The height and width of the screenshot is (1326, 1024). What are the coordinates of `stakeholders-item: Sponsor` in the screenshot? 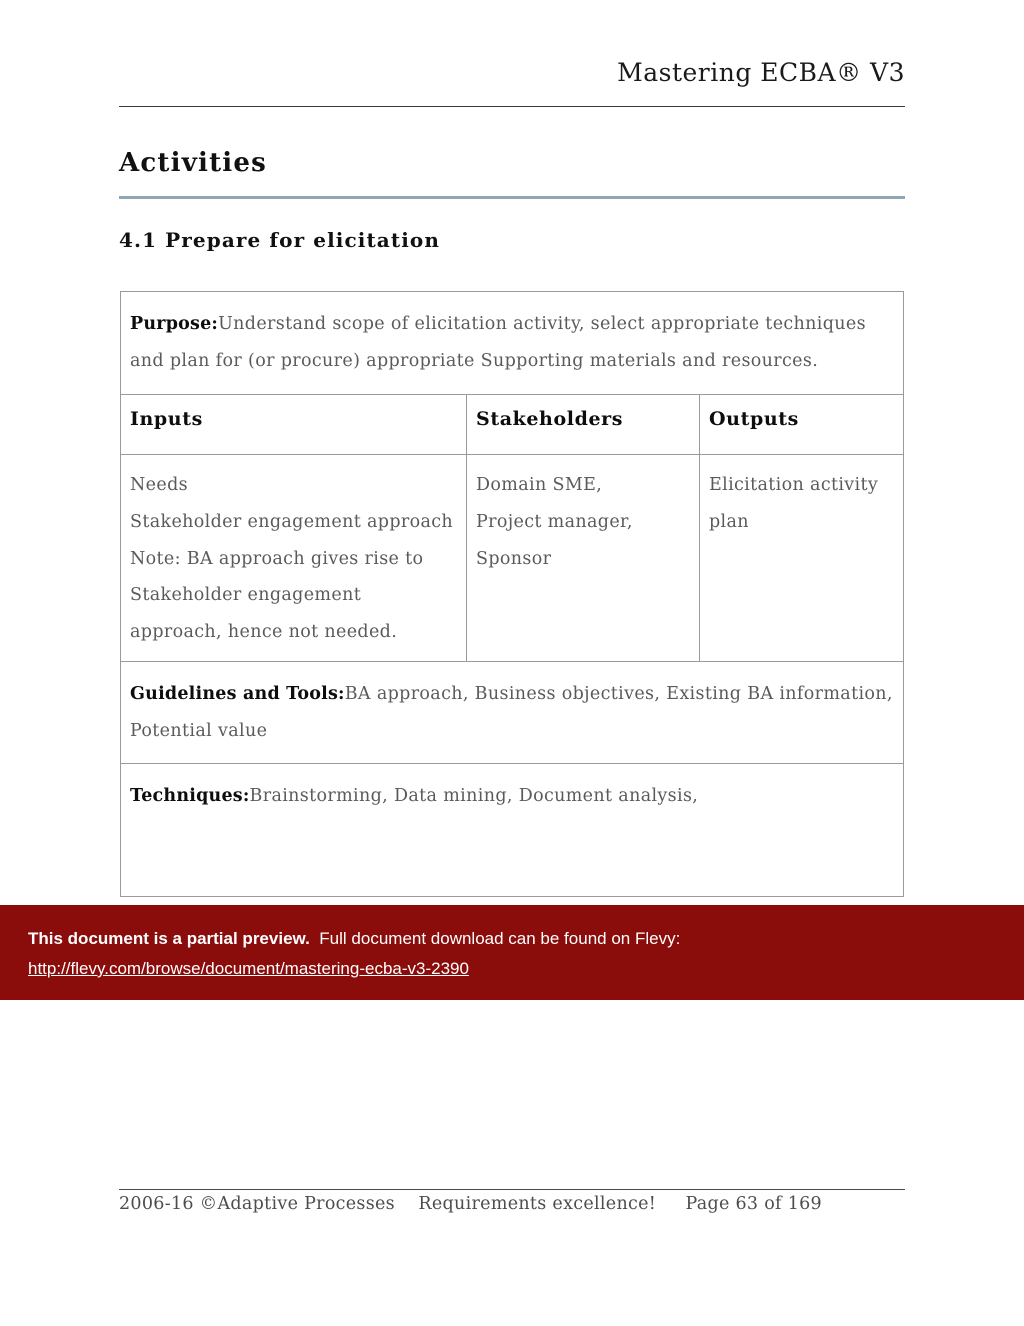 It's located at (514, 558).